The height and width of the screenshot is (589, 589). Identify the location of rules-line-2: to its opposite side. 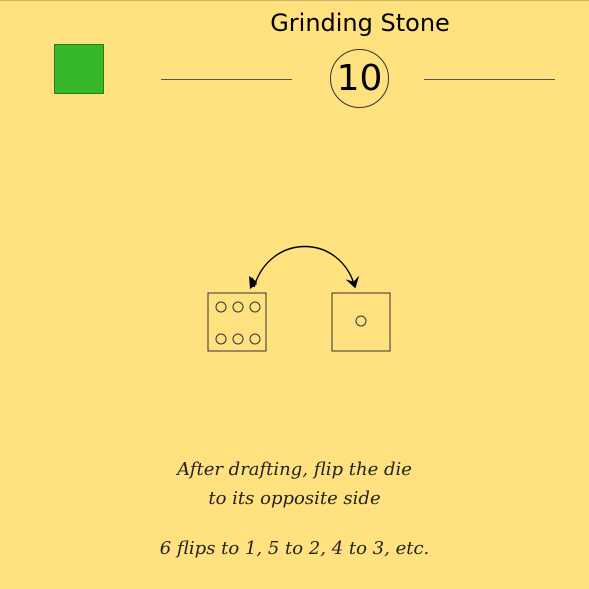
(294, 498).